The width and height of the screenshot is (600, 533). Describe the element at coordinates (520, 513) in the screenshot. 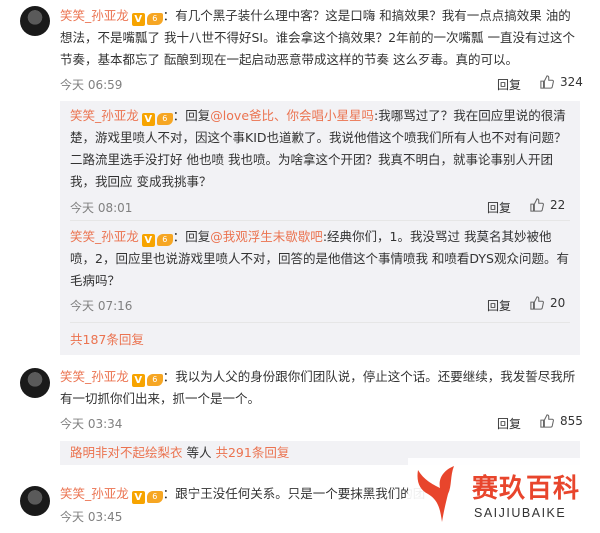

I see `watermark-sub: SAIJIUBAIKE` at that location.